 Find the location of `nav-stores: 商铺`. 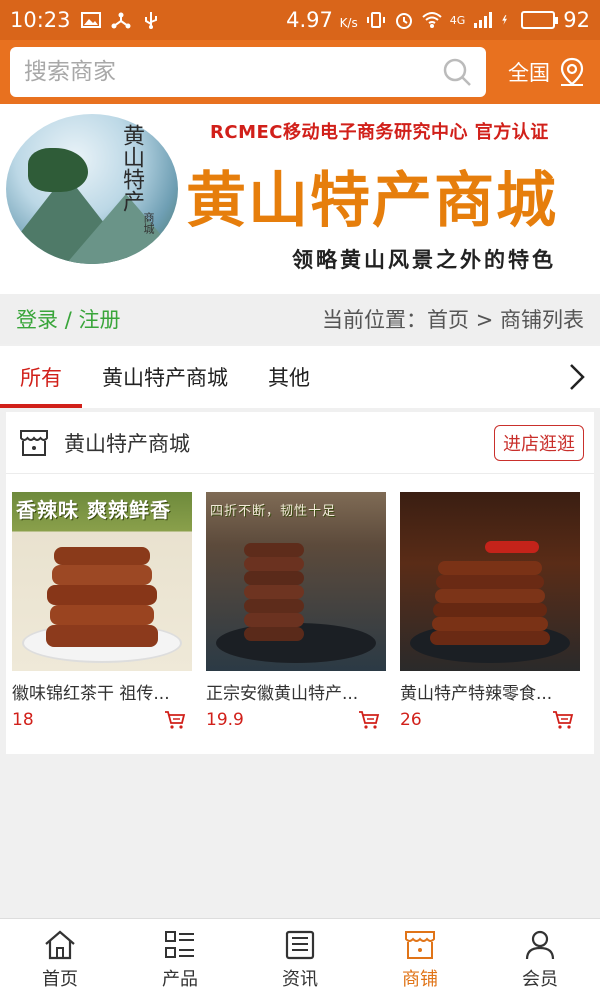

nav-stores: 商铺 is located at coordinates (420, 959).